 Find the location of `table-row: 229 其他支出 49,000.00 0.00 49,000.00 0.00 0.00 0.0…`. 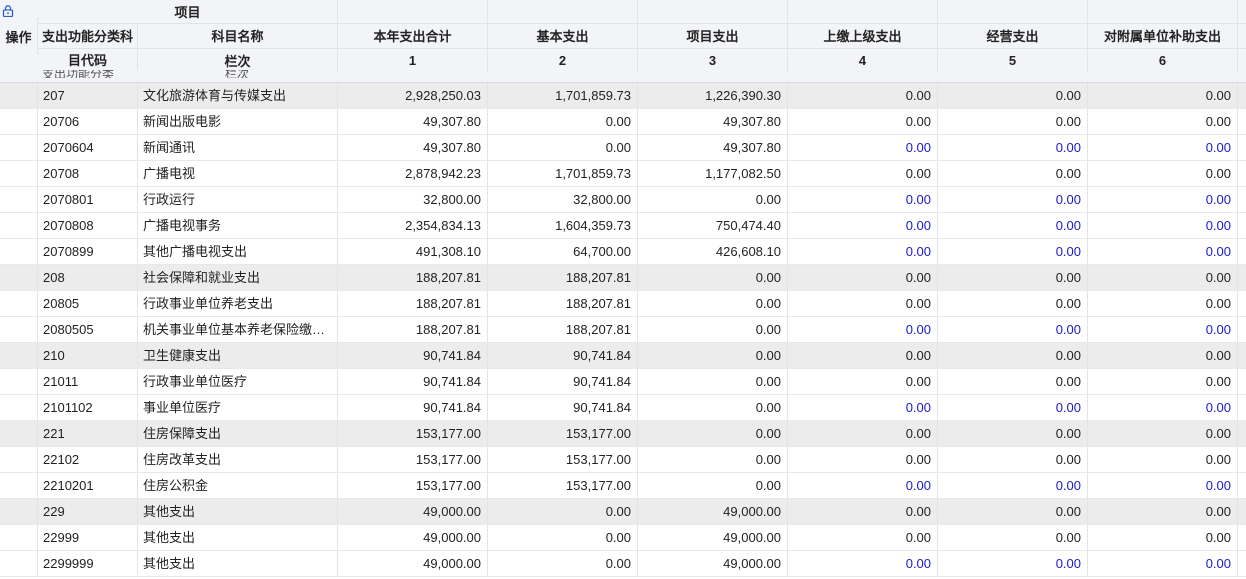

table-row: 229 其他支出 49,000.00 0.00 49,000.00 0.00 0.00 0.0… is located at coordinates (623, 512).